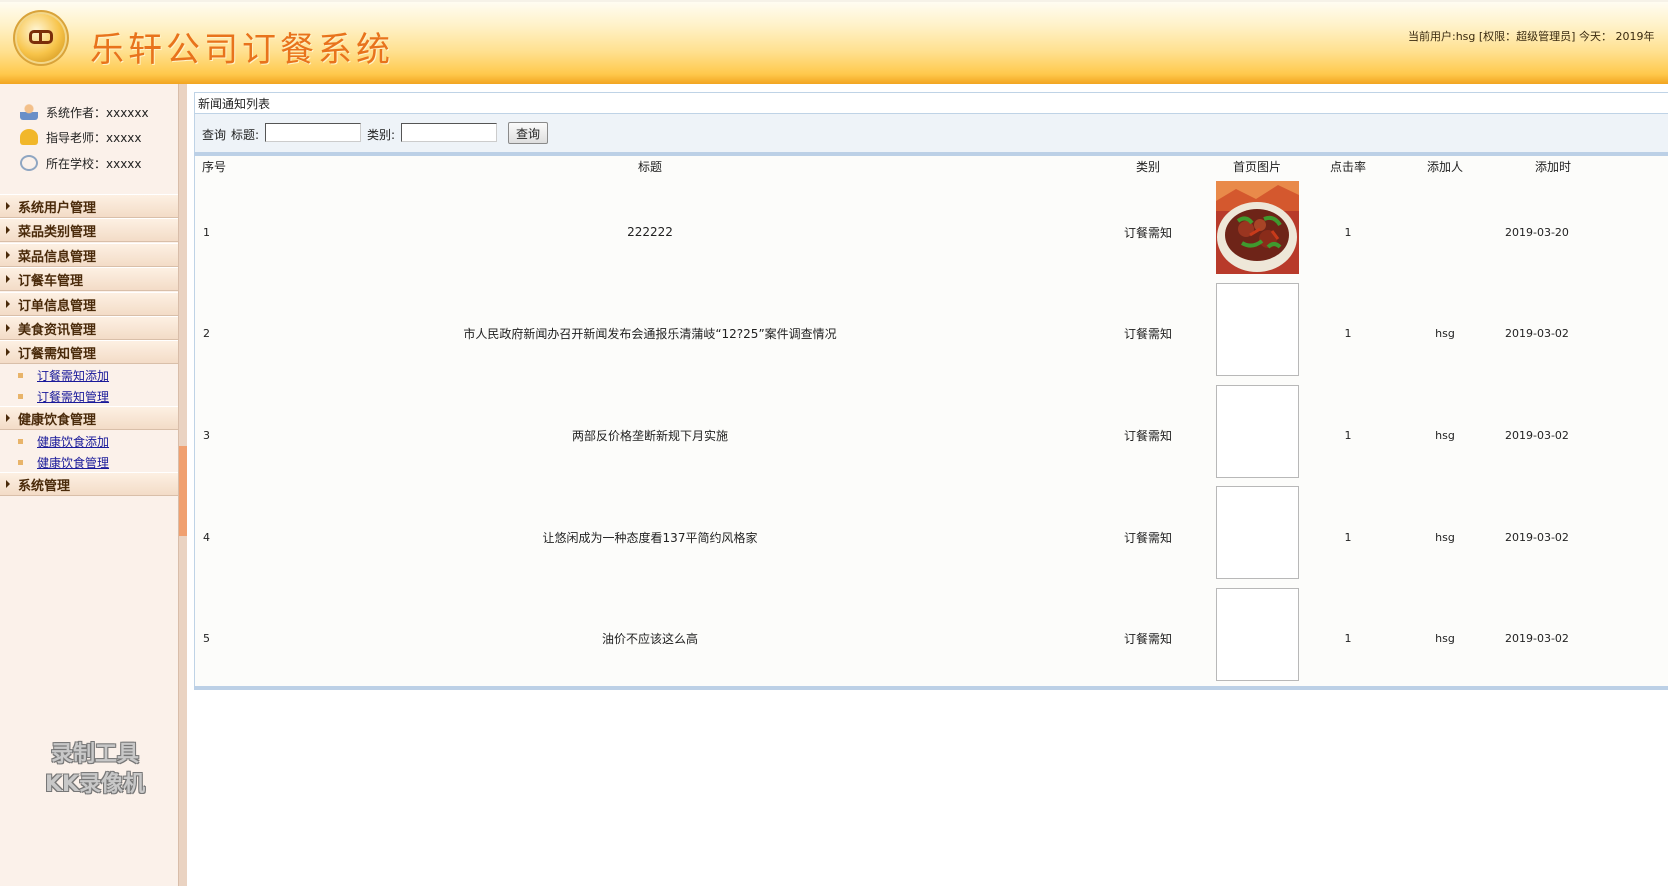 Image resolution: width=1668 pixels, height=886 pixels. What do you see at coordinates (57, 257) in the screenshot?
I see `menu-label: 菜品信息管理` at bounding box center [57, 257].